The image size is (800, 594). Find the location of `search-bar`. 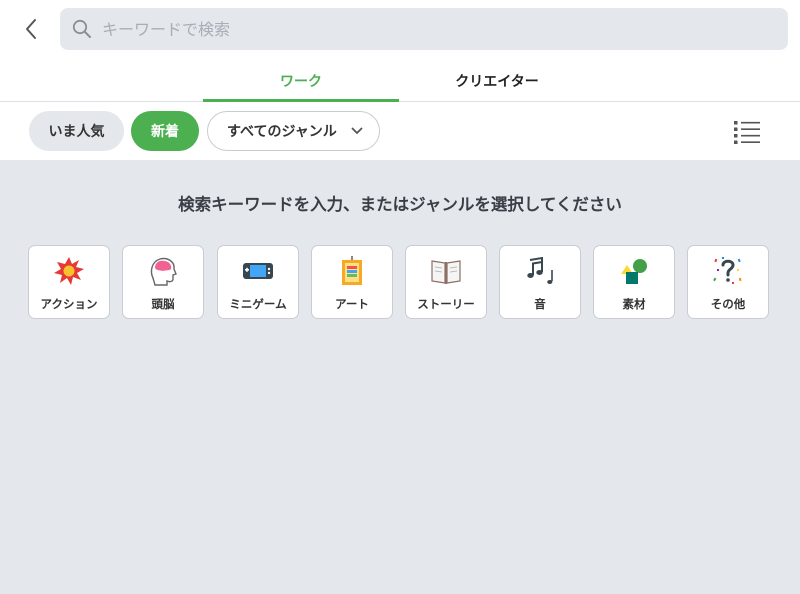

search-bar is located at coordinates (424, 29).